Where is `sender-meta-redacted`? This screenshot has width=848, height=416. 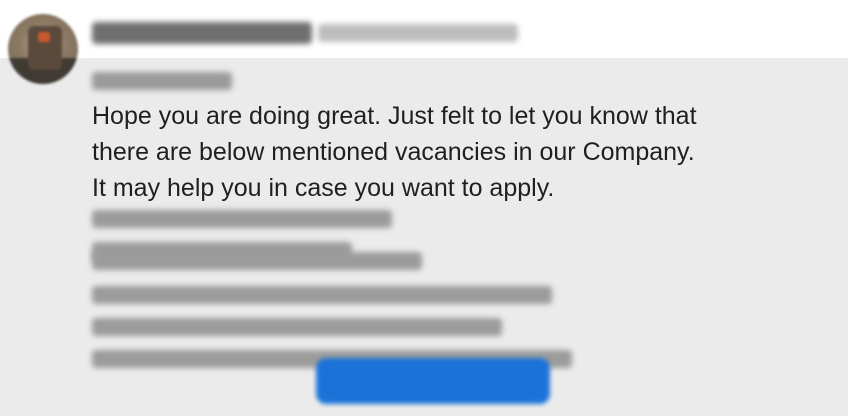
sender-meta-redacted is located at coordinates (418, 33).